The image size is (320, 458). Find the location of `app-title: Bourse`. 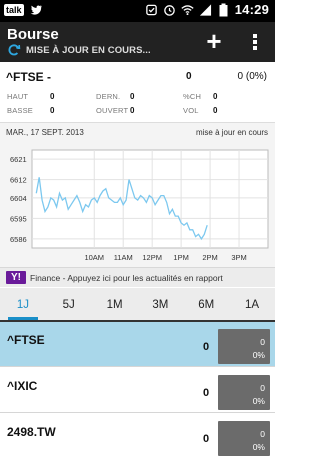

app-title: Bourse is located at coordinates (33, 34).